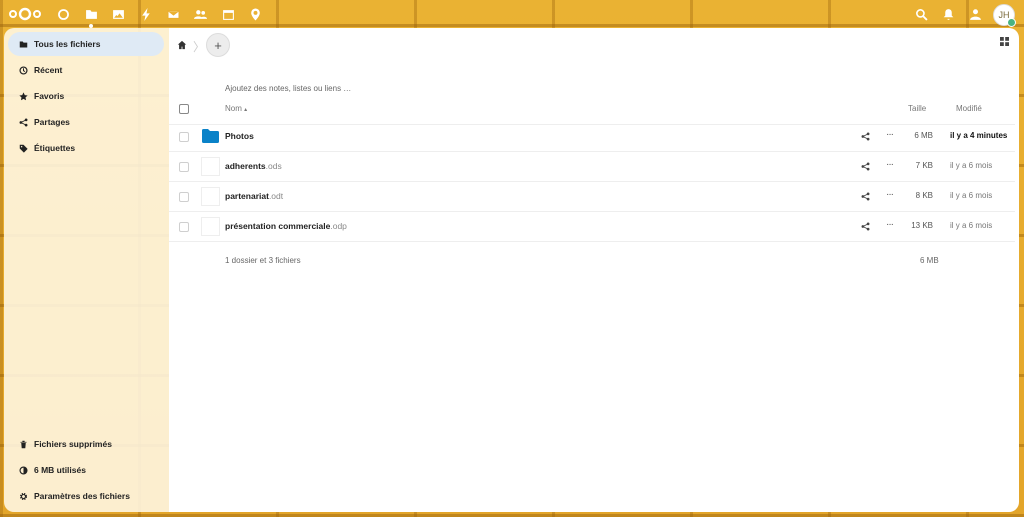 The image size is (1024, 517). I want to click on file-name: Photos, so click(239, 136).